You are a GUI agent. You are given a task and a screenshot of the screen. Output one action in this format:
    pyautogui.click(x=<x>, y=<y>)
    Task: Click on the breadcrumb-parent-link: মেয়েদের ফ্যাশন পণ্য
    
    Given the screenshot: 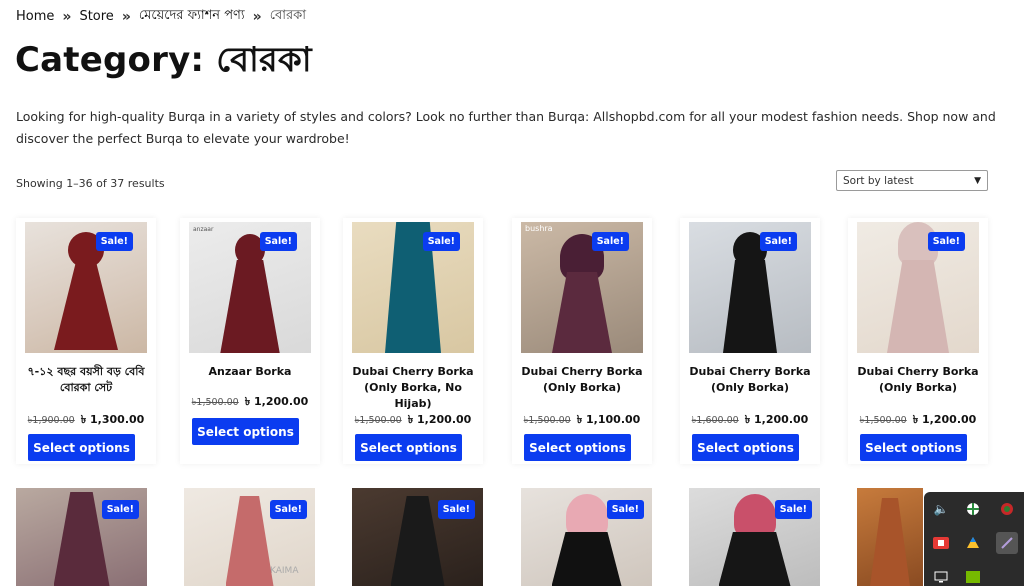 What is the action you would take?
    pyautogui.click(x=192, y=16)
    